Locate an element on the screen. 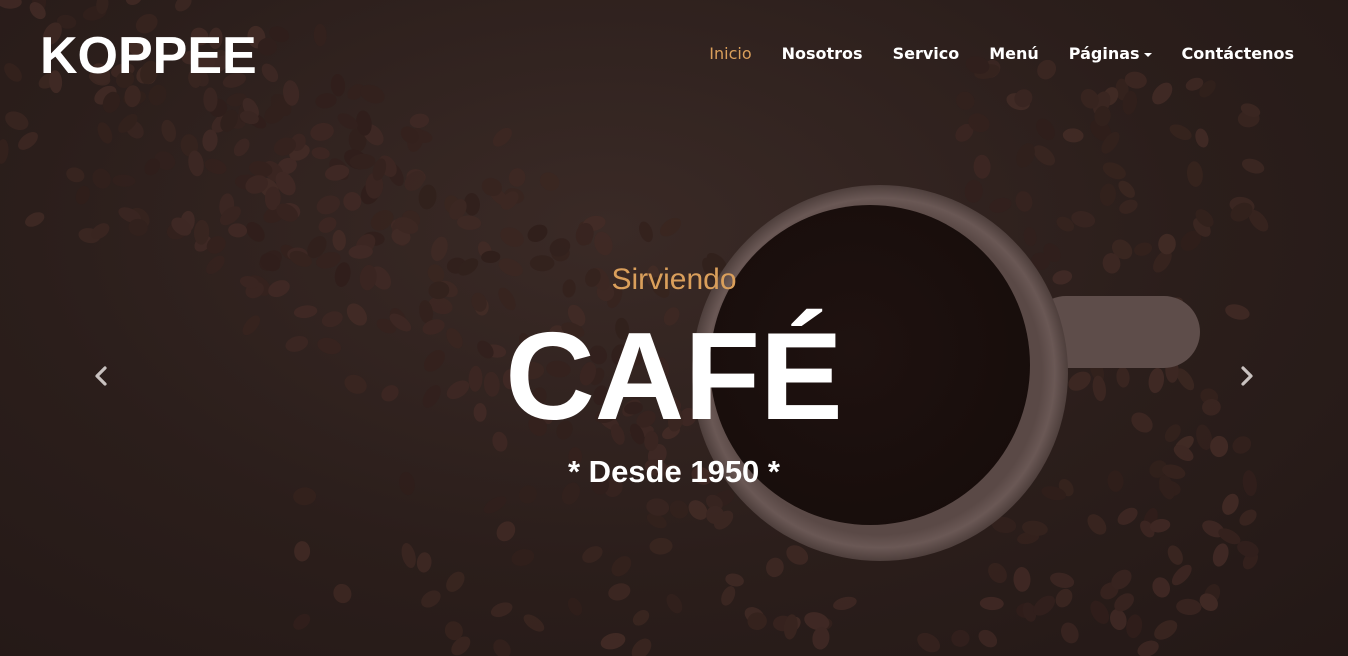 The image size is (1348, 656). nav-item-servico: Servico is located at coordinates (926, 53).